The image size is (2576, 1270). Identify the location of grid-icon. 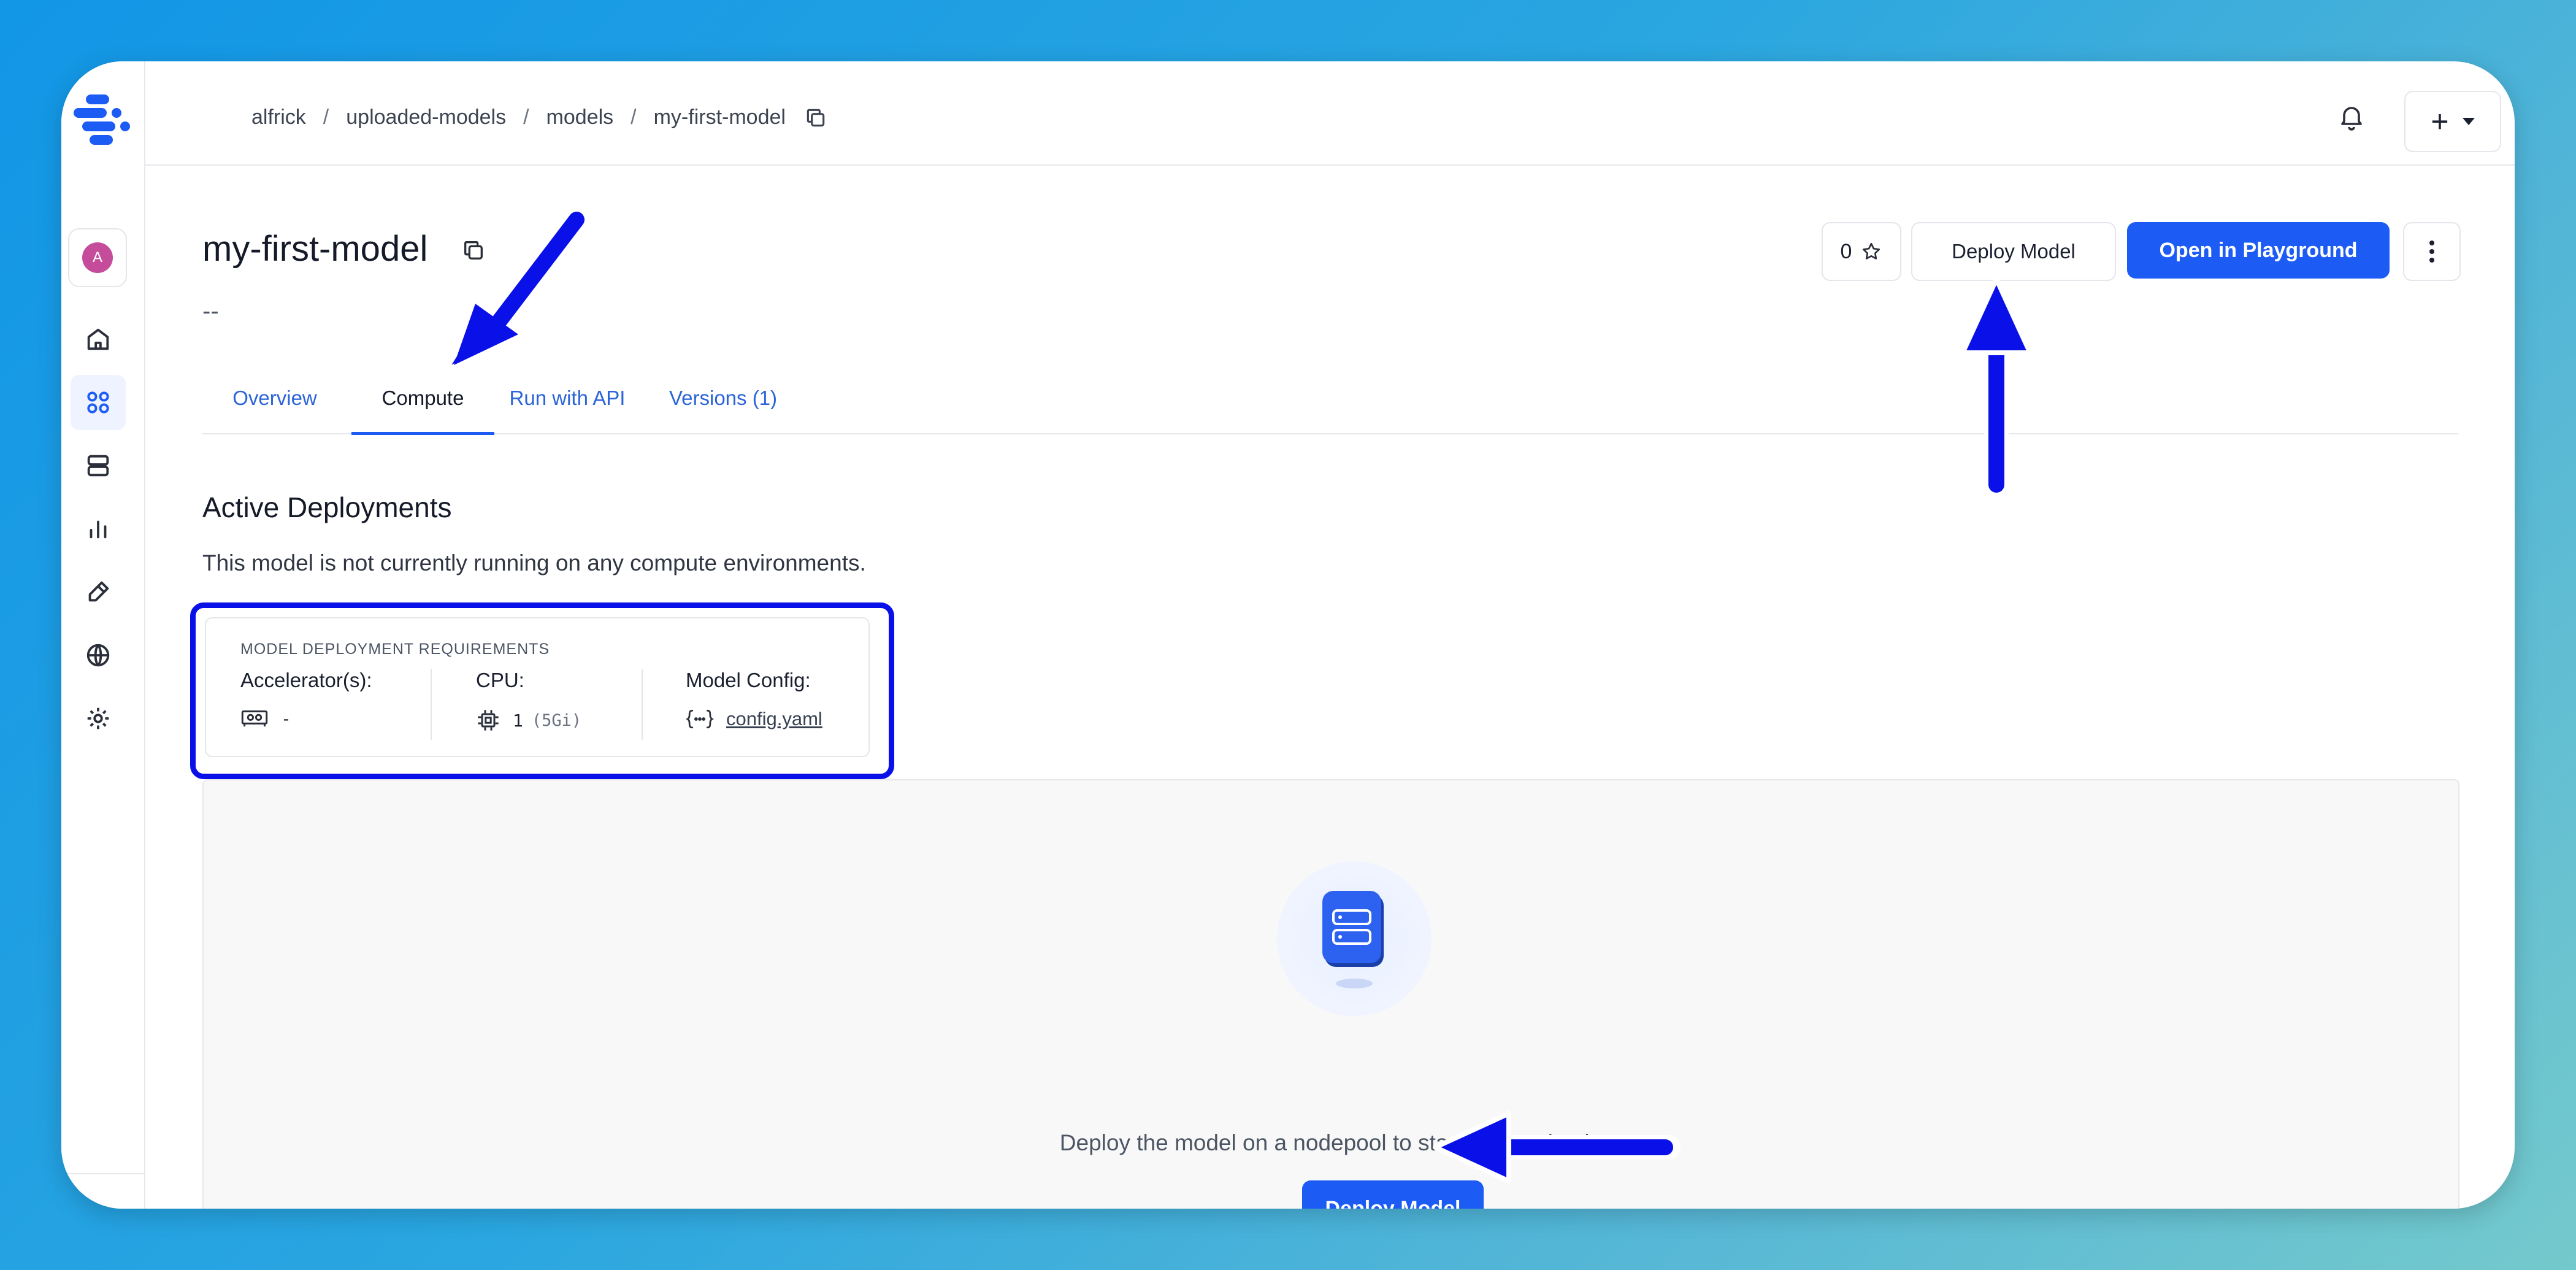
(98, 402).